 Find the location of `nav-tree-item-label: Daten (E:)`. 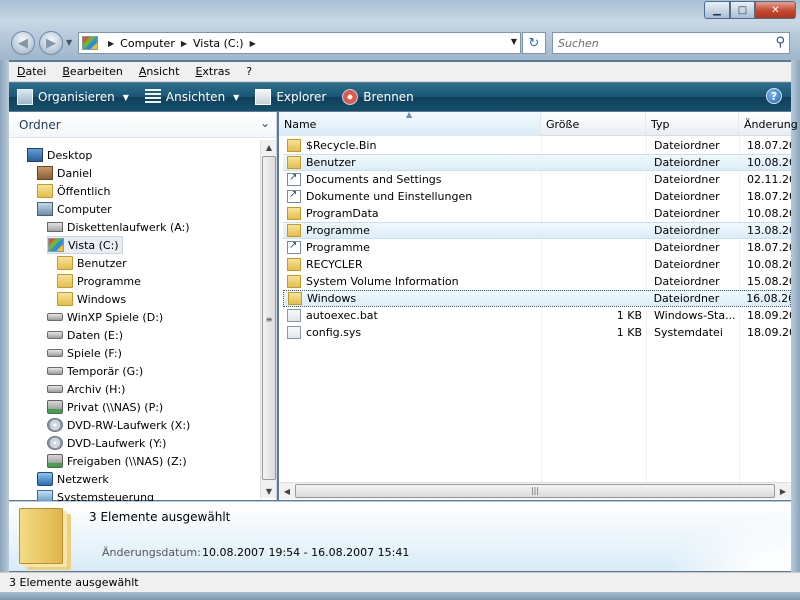

nav-tree-item-label: Daten (E:) is located at coordinates (95, 335).